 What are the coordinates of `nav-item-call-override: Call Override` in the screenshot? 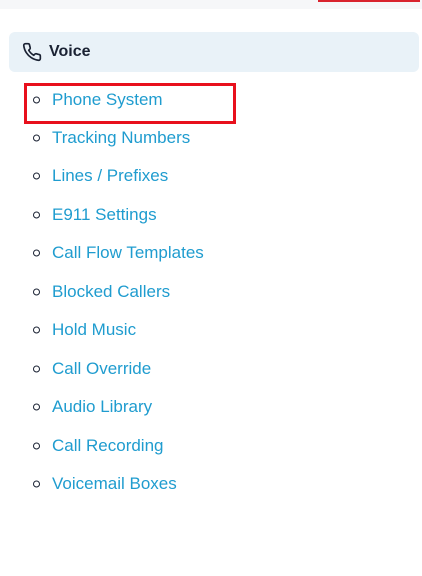 It's located at (150, 369).